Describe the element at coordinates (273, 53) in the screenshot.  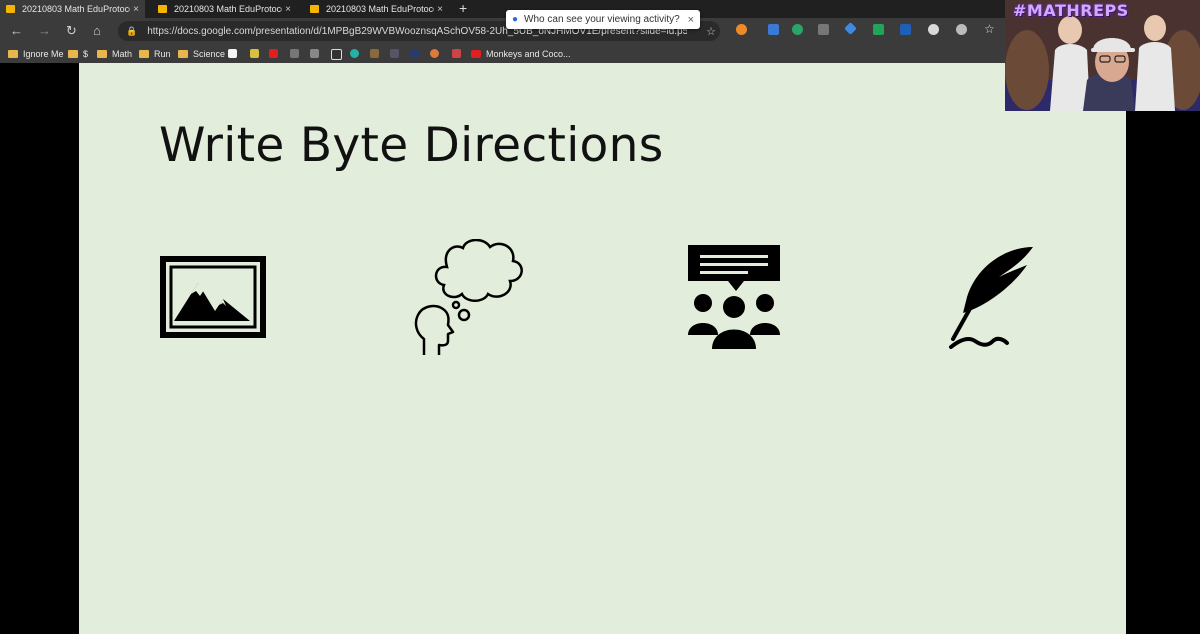
I see `youtube-bookmark-icon` at that location.